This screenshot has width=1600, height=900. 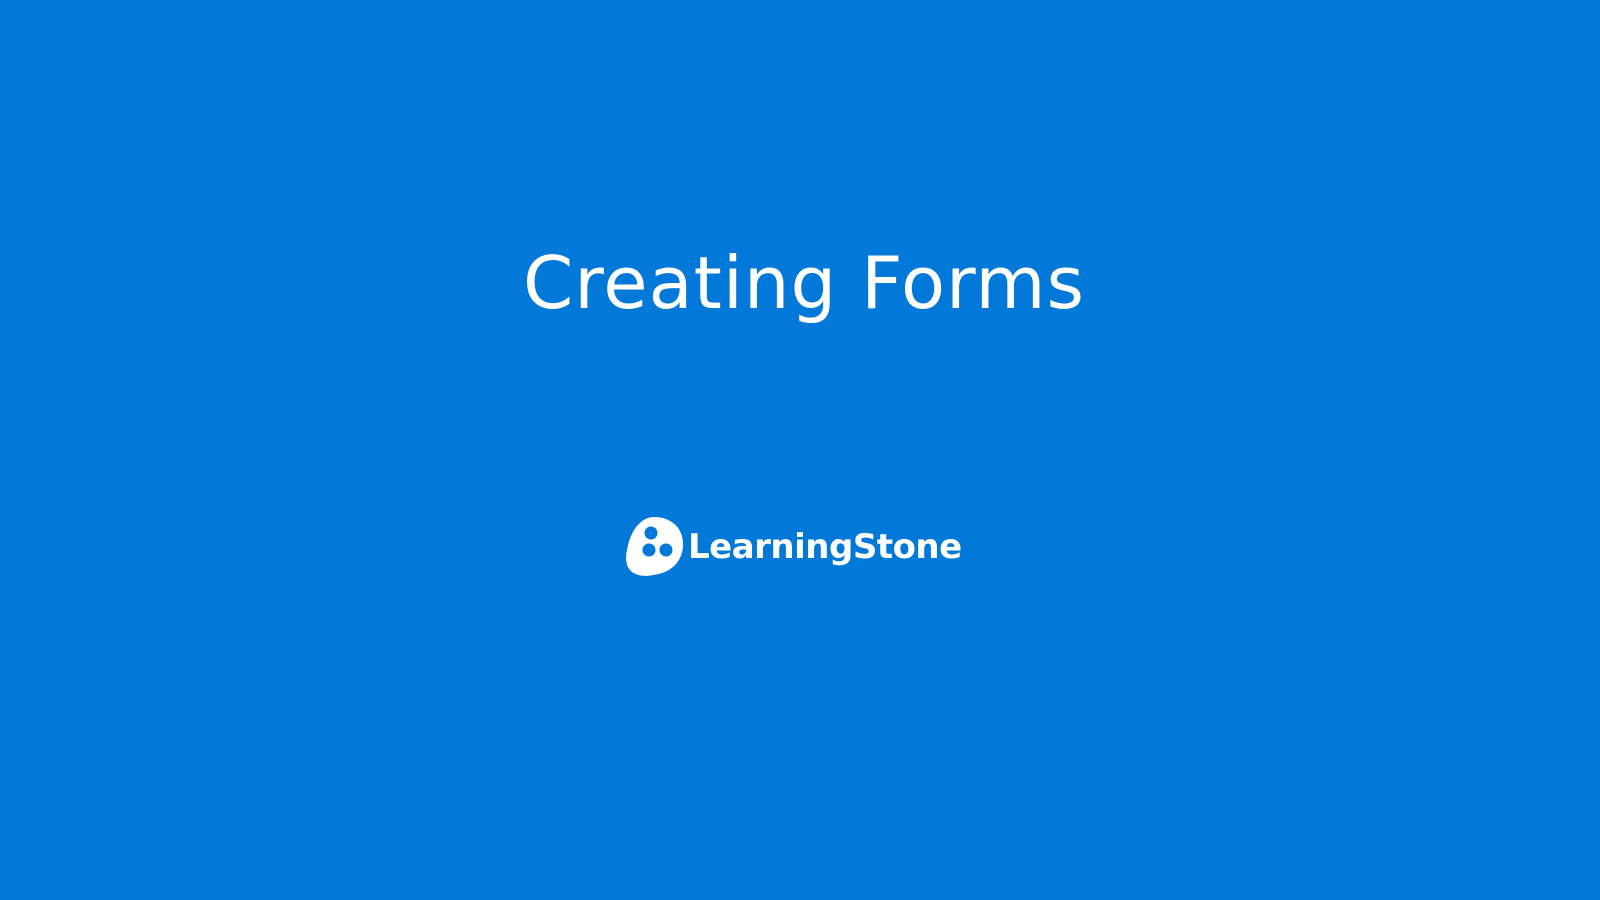 I want to click on brand-logo-lockup: LearningStone, so click(x=793, y=547).